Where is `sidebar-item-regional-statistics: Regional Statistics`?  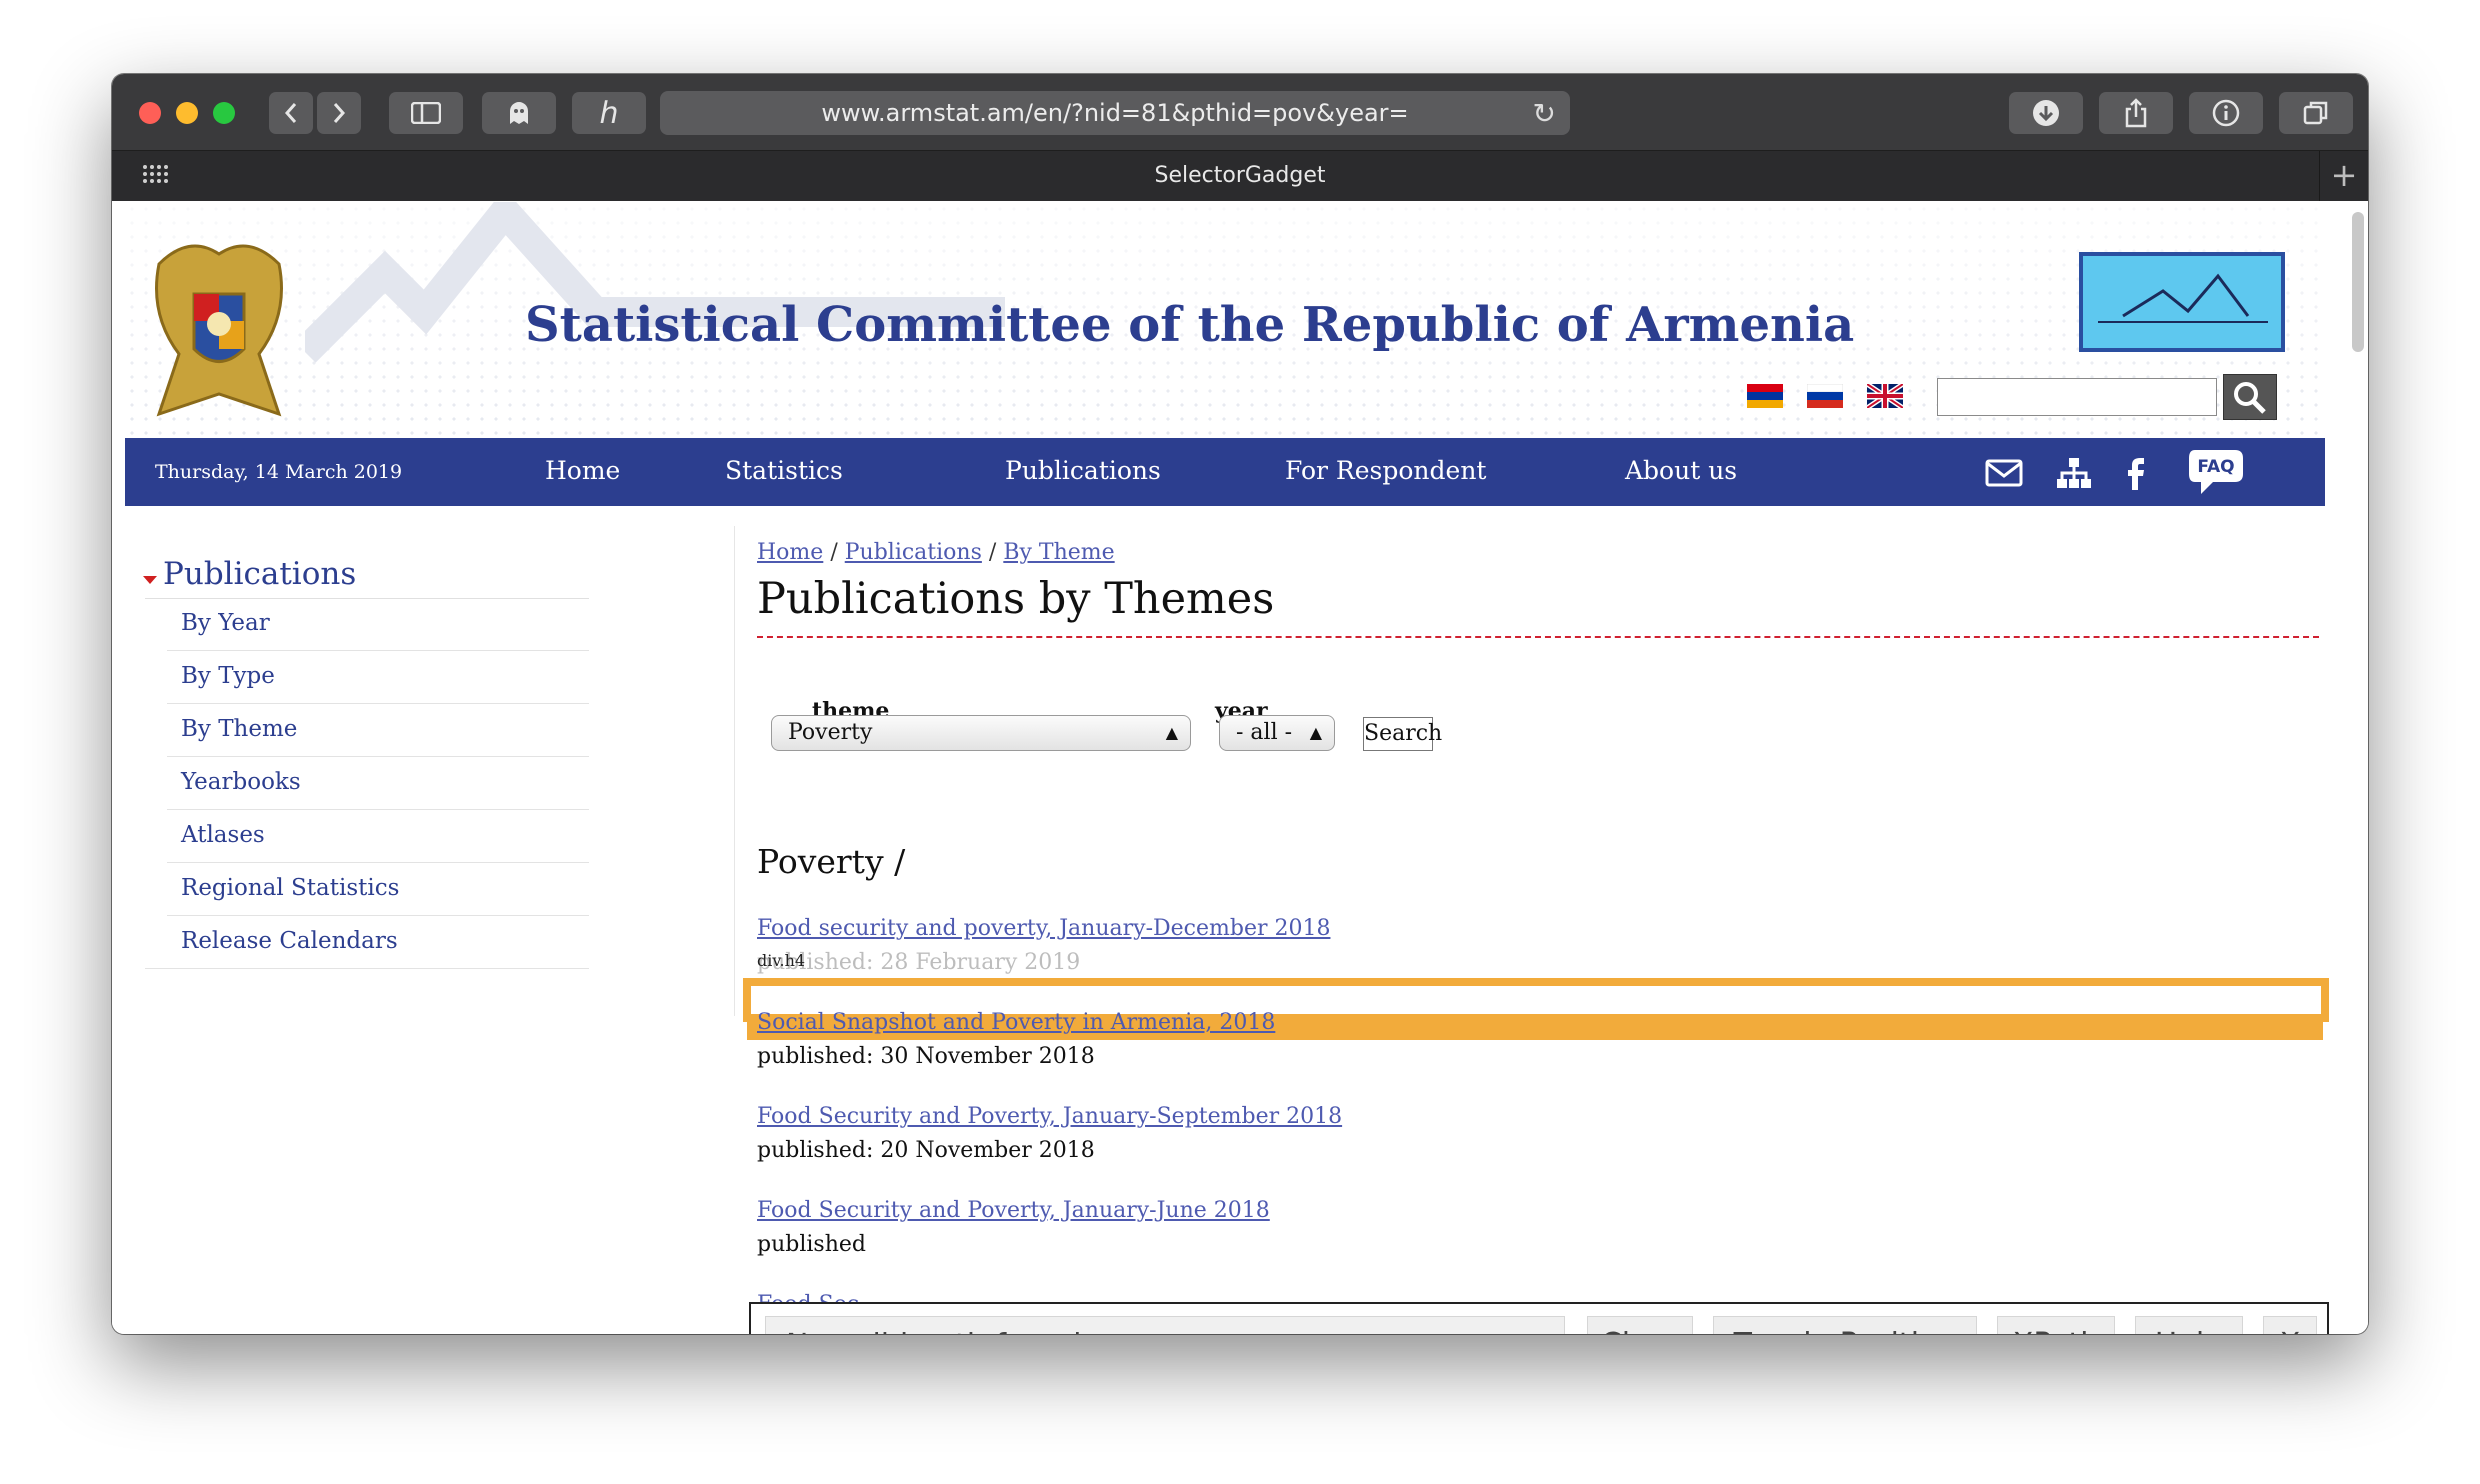 sidebar-item-regional-statistics: Regional Statistics is located at coordinates (378, 889).